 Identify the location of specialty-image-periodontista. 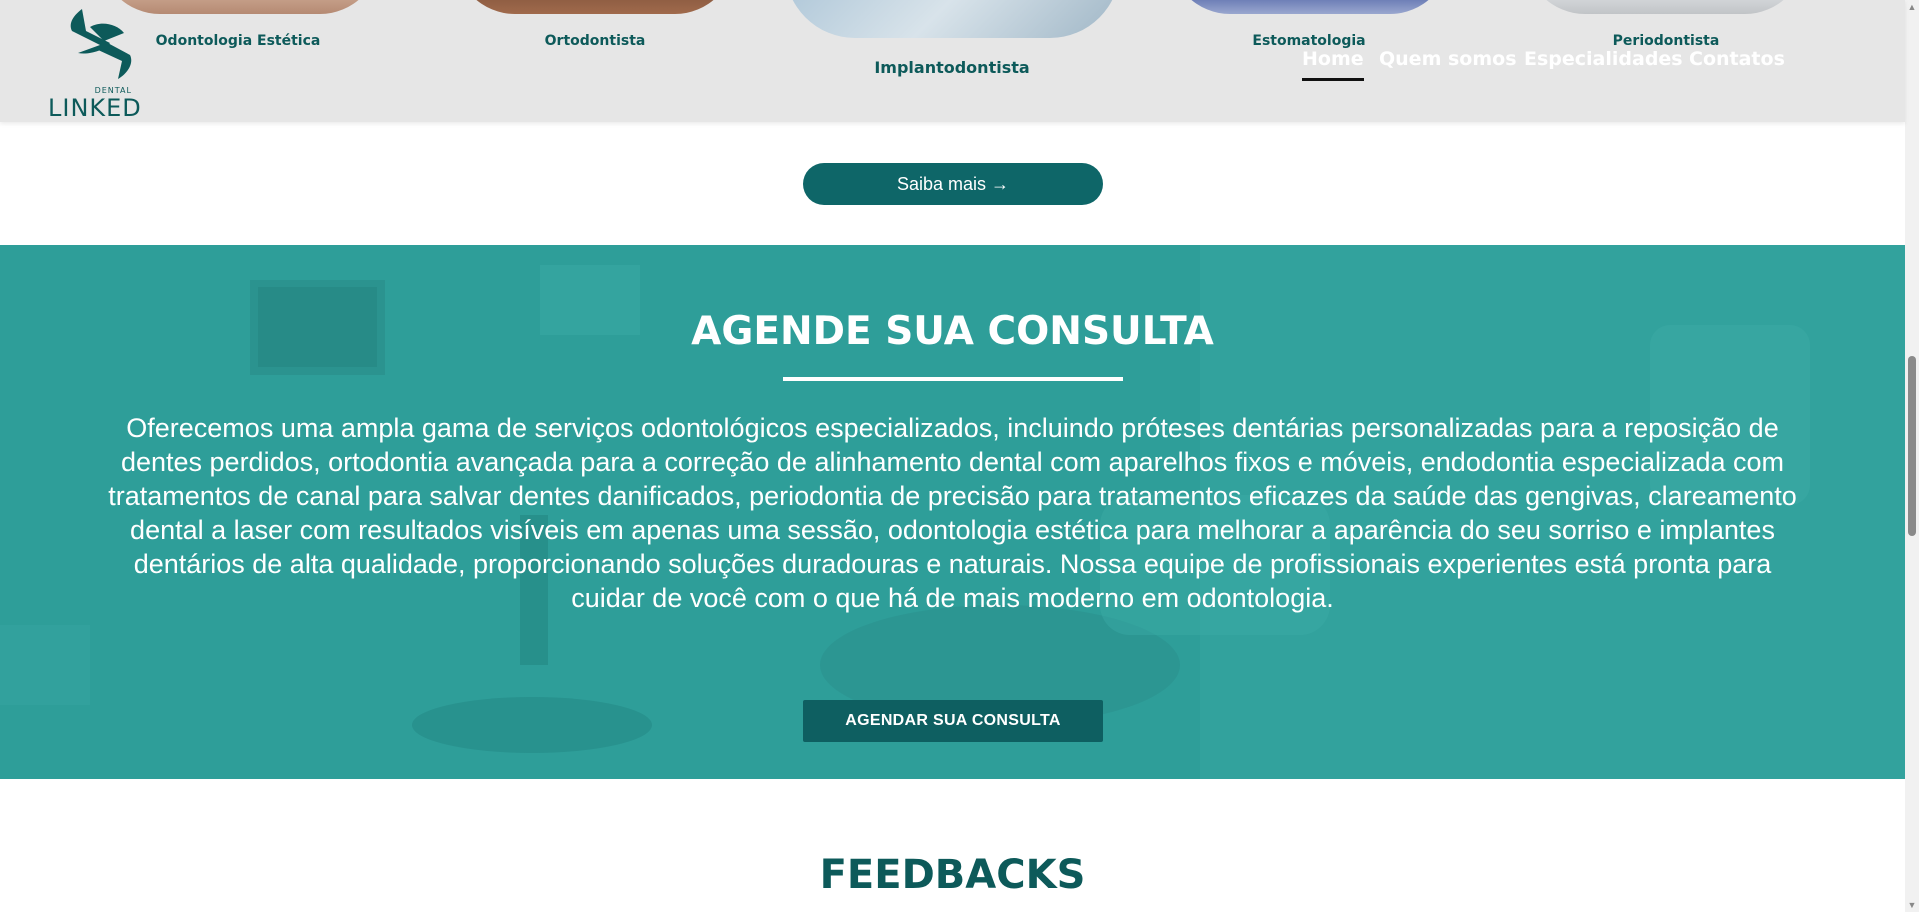
(1665, 7).